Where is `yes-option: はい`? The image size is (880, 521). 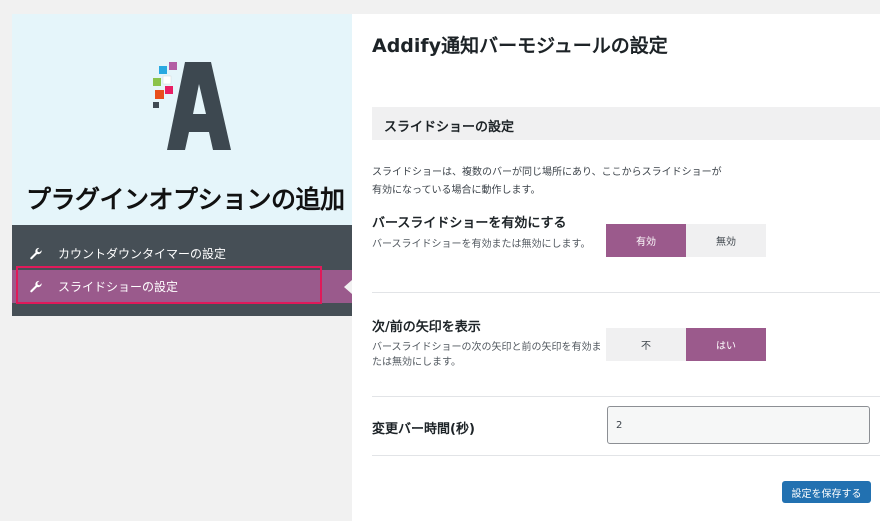 yes-option: はい is located at coordinates (726, 344).